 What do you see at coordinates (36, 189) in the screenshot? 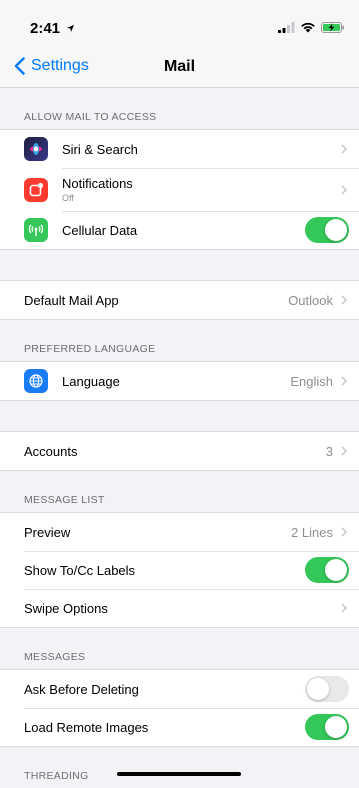
I see `notifications-icon` at bounding box center [36, 189].